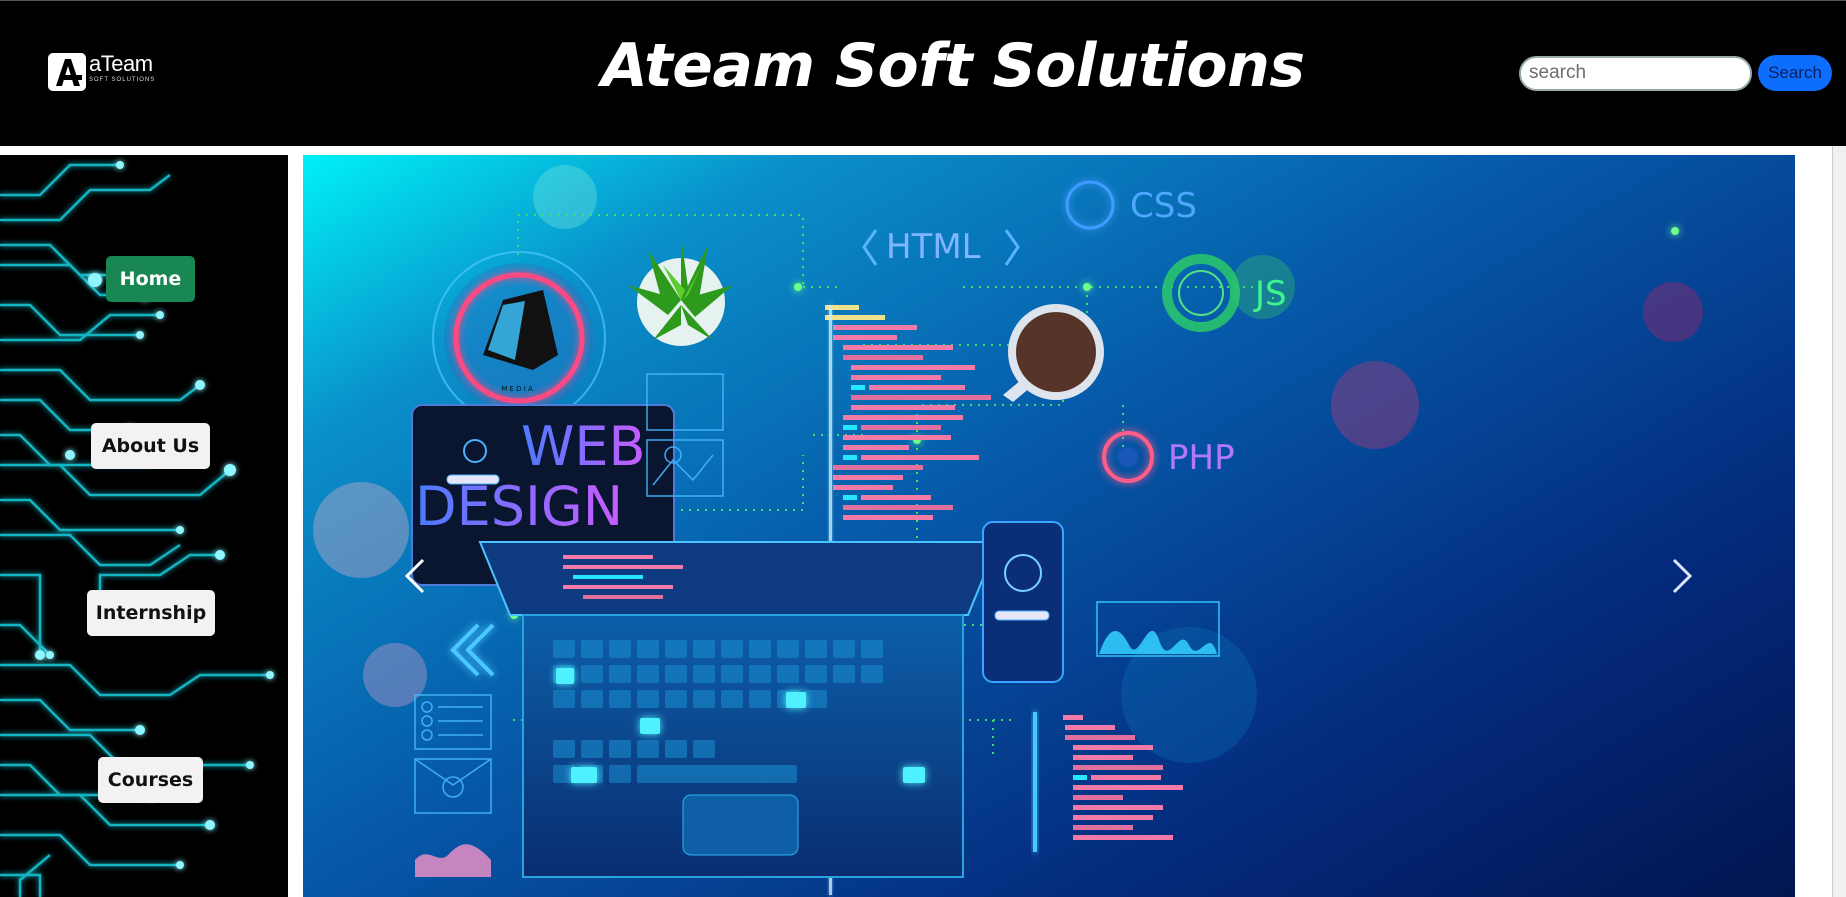  I want to click on search-input, so click(1635, 73).